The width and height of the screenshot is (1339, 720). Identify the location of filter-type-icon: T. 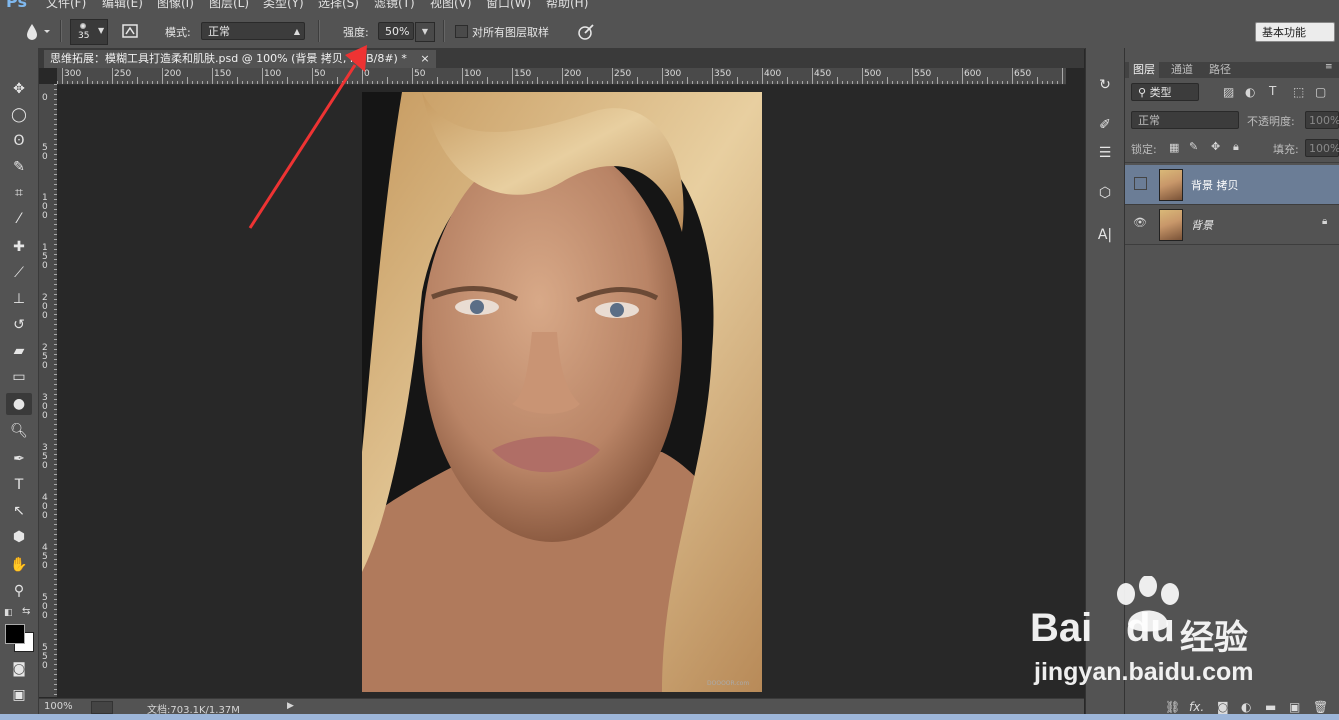
(1272, 91).